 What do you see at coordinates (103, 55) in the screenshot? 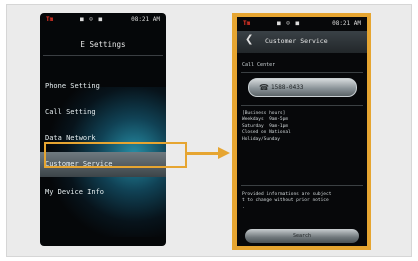
I see `title-divider` at bounding box center [103, 55].